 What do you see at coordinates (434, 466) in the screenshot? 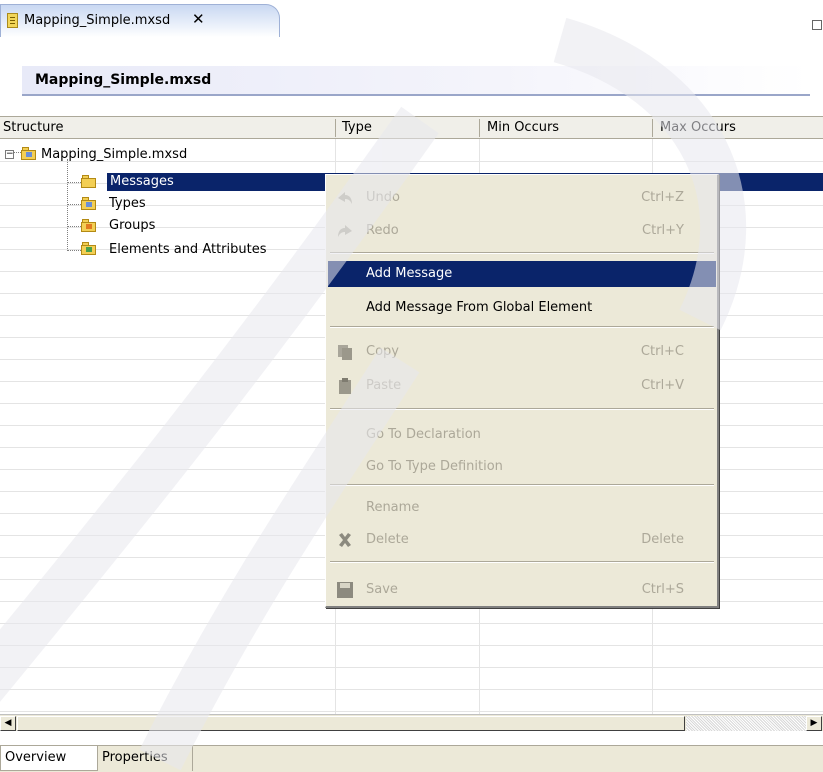
I see `menu-item-label: Go To Type Definition` at bounding box center [434, 466].